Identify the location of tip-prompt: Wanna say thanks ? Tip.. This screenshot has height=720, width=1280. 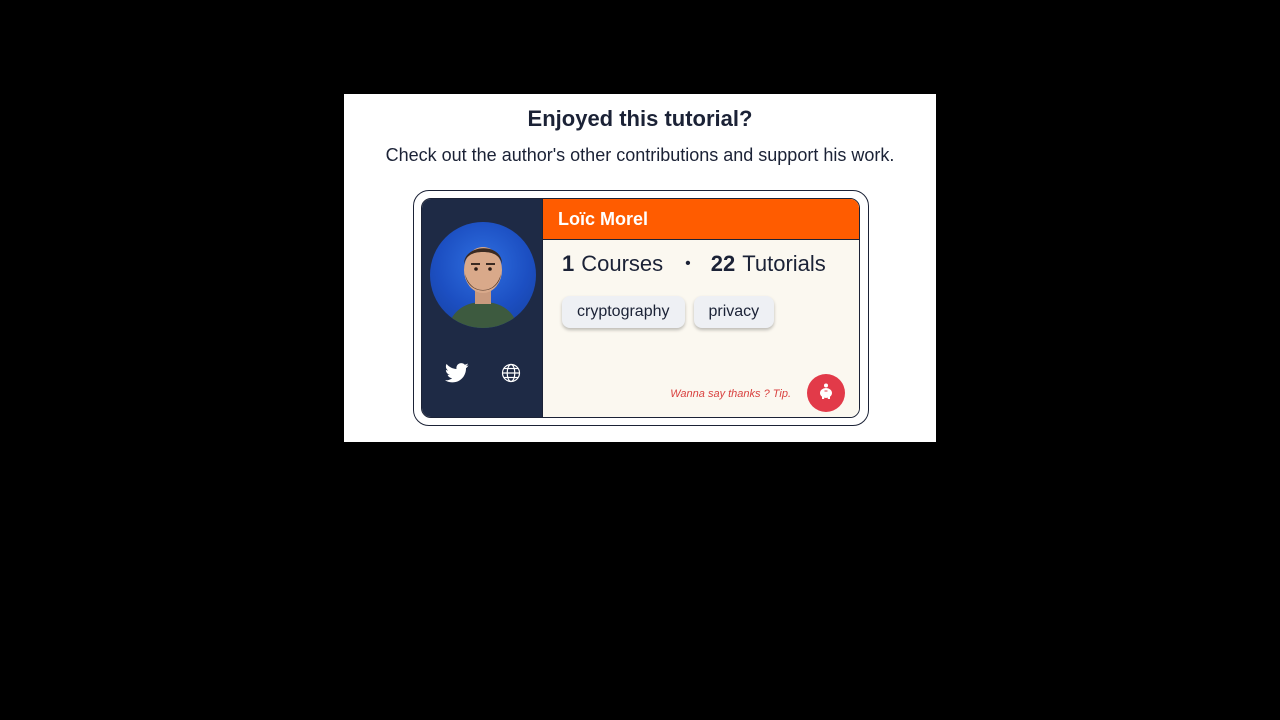
(730, 394).